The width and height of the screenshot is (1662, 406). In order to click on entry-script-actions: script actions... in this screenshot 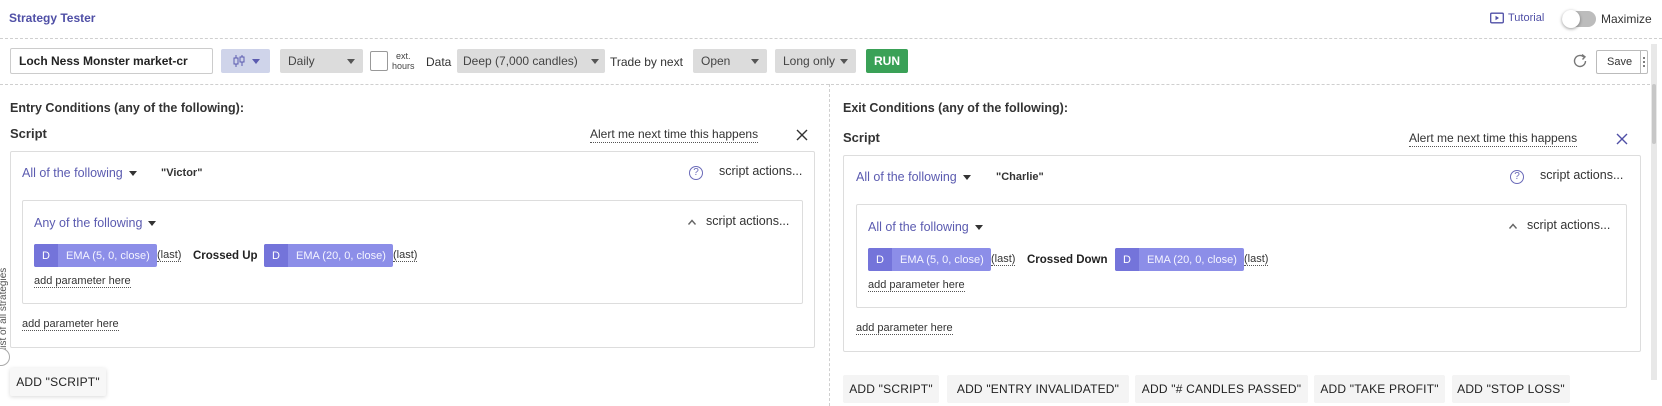, I will do `click(760, 171)`.